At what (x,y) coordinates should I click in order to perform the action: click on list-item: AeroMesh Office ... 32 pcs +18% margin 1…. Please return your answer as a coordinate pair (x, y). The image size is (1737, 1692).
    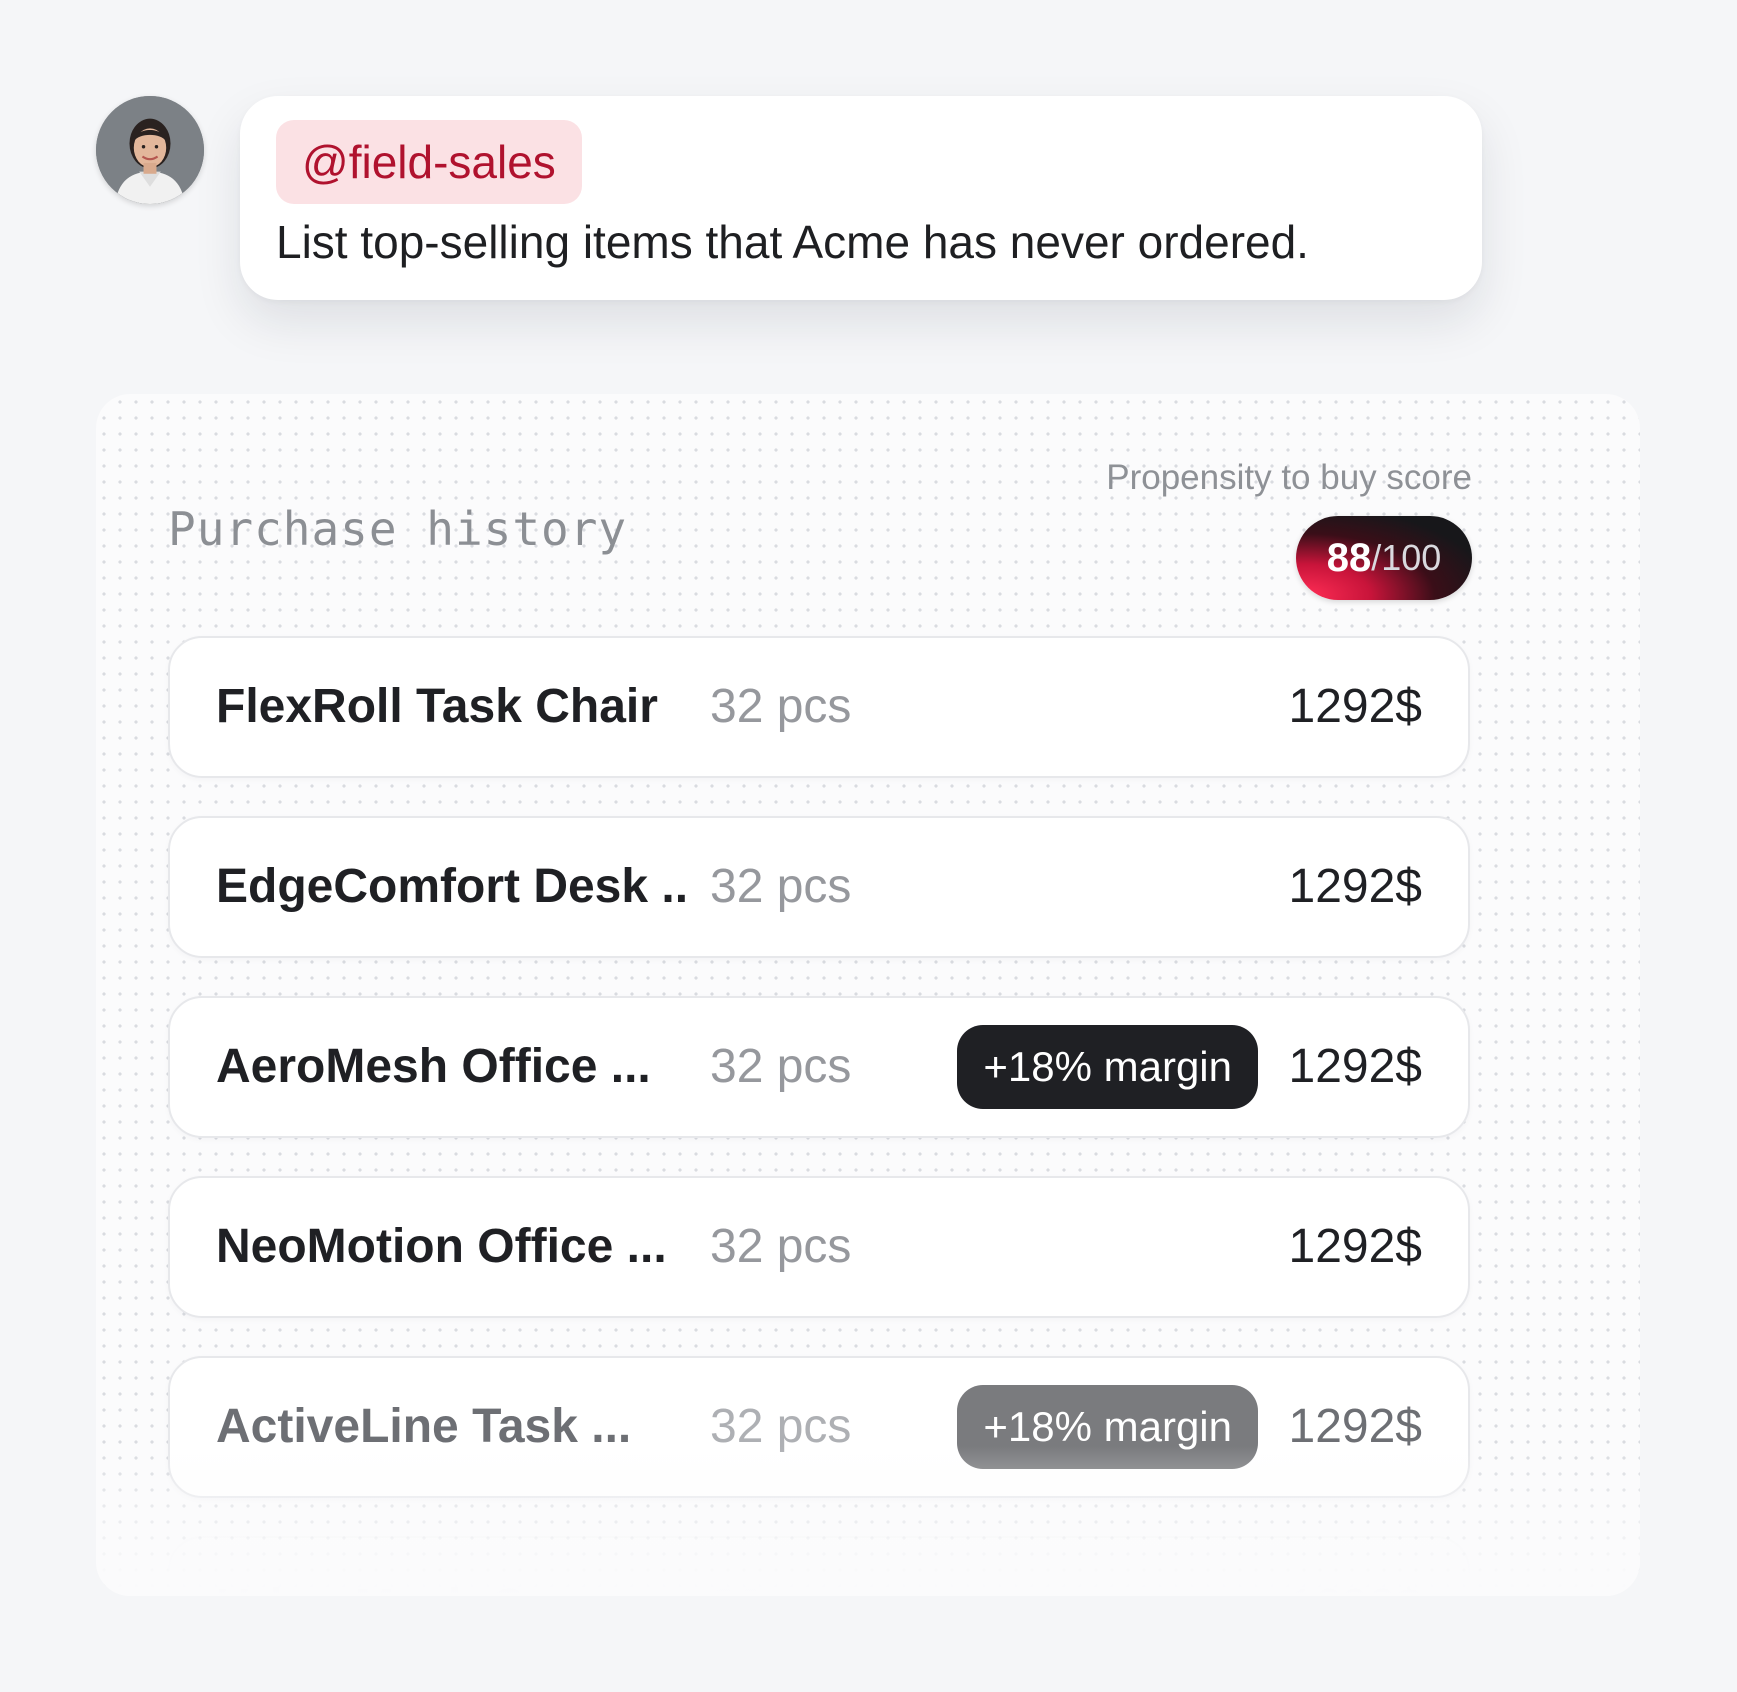
    Looking at the image, I should click on (819, 1067).